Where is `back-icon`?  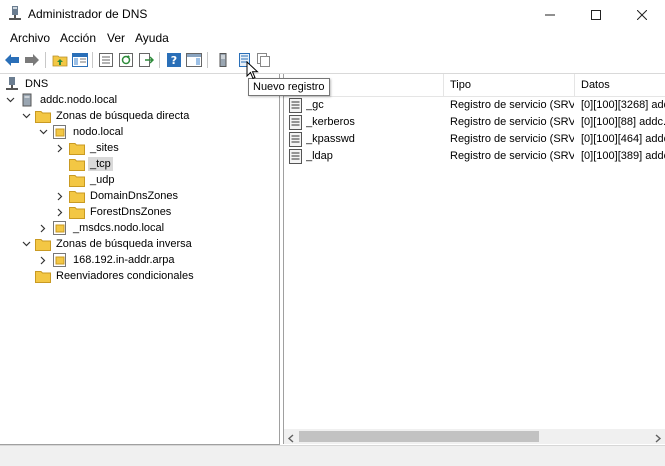 back-icon is located at coordinates (12, 60).